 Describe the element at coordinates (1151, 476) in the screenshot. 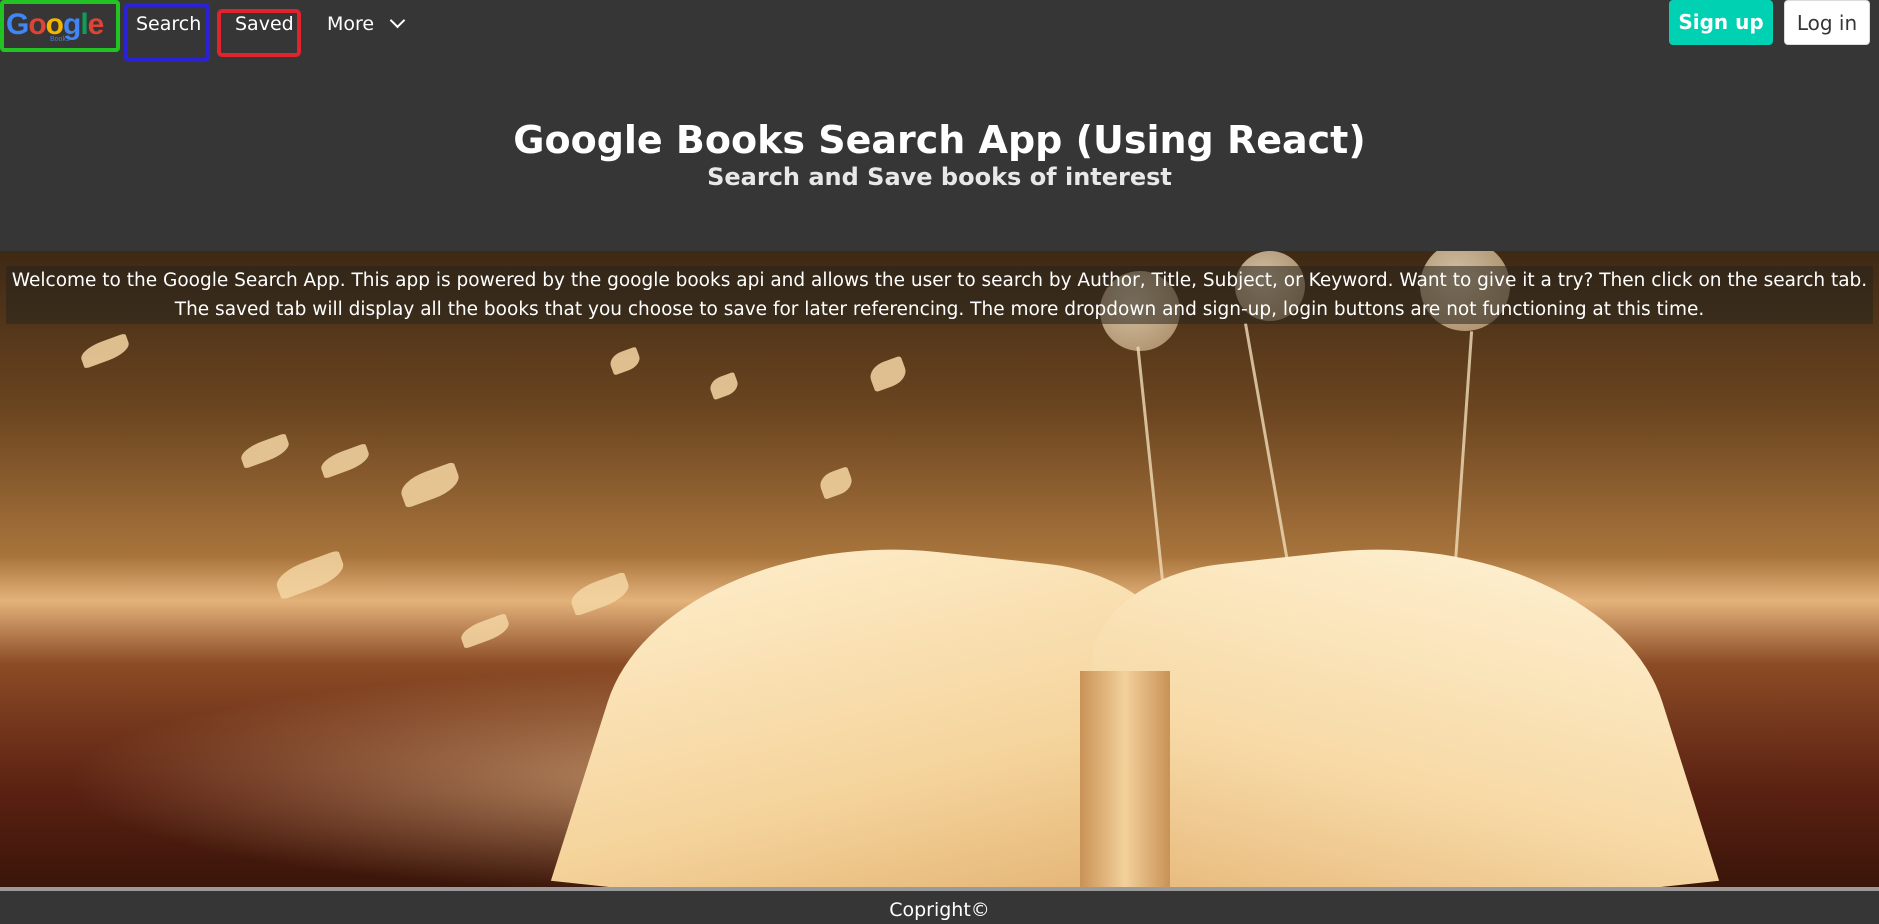

I see `balloon-string` at that location.